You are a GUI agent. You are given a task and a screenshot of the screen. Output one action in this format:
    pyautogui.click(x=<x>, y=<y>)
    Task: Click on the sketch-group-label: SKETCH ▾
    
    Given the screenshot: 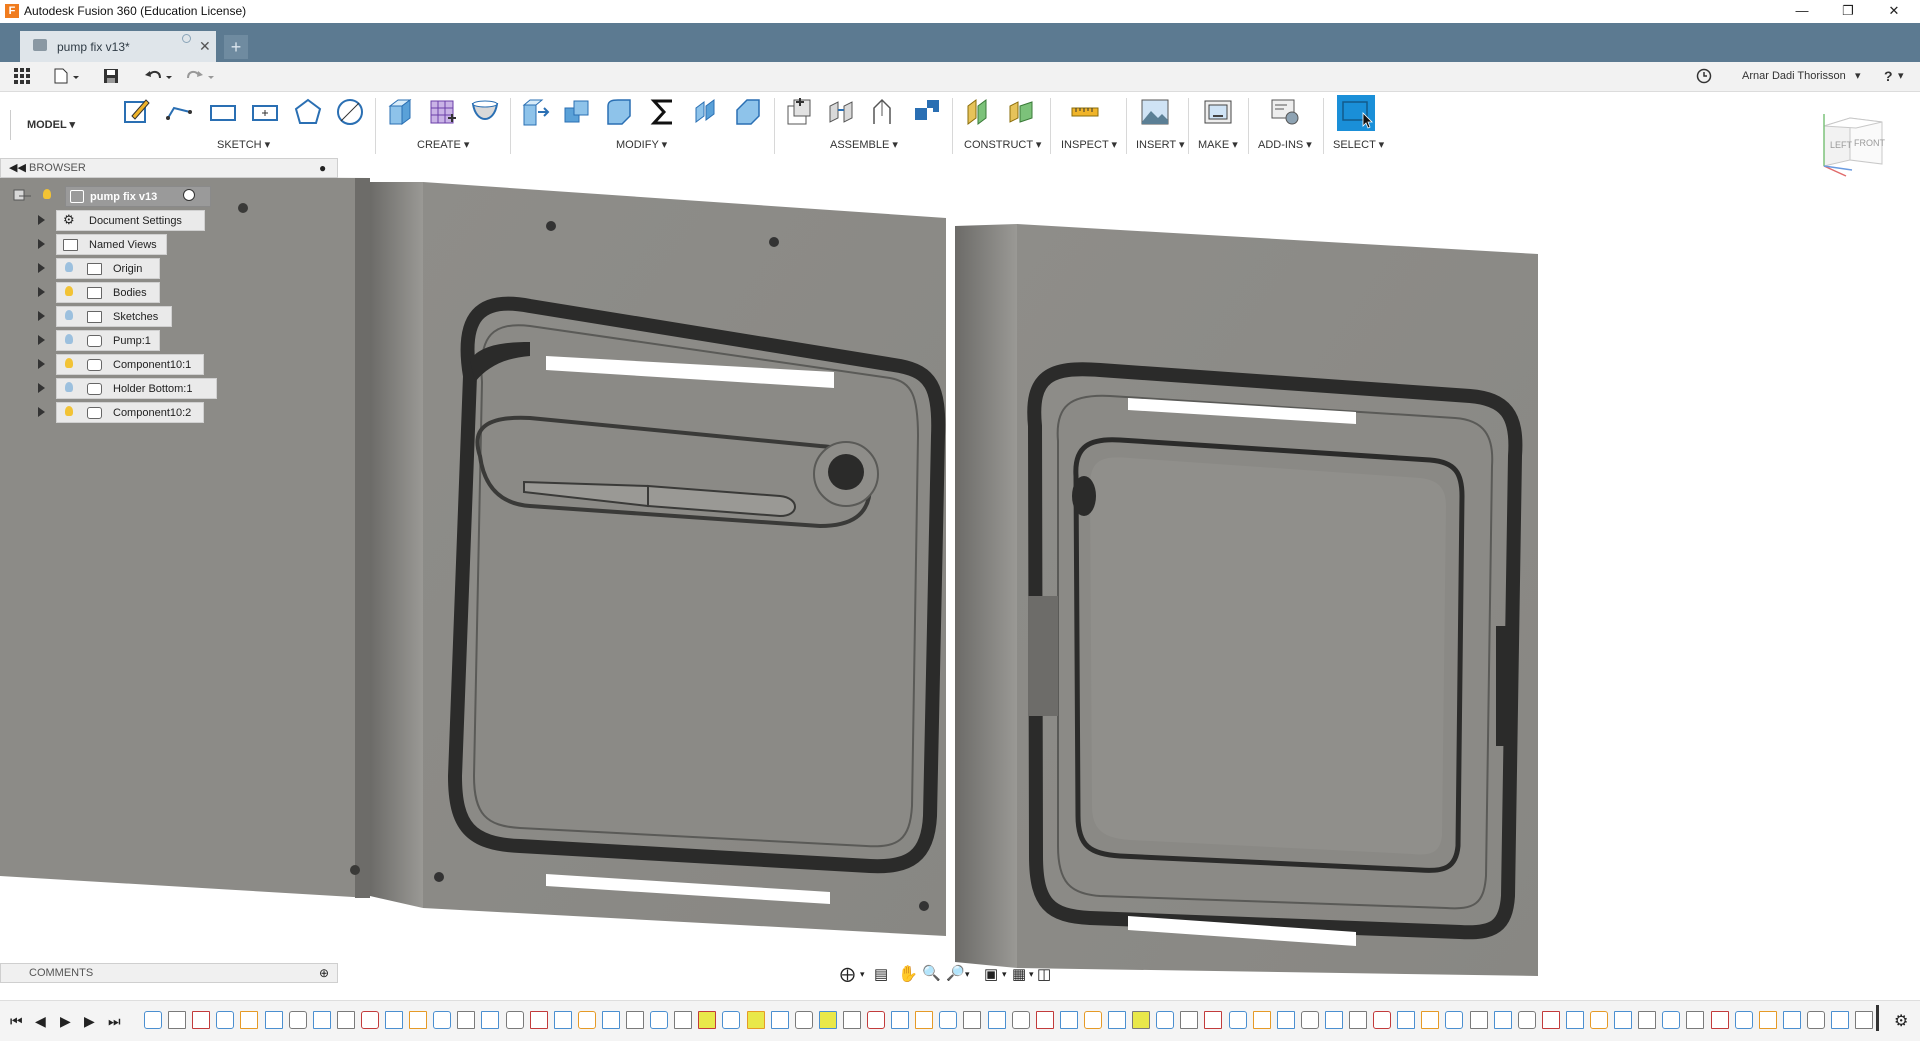 What is the action you would take?
    pyautogui.click(x=243, y=144)
    